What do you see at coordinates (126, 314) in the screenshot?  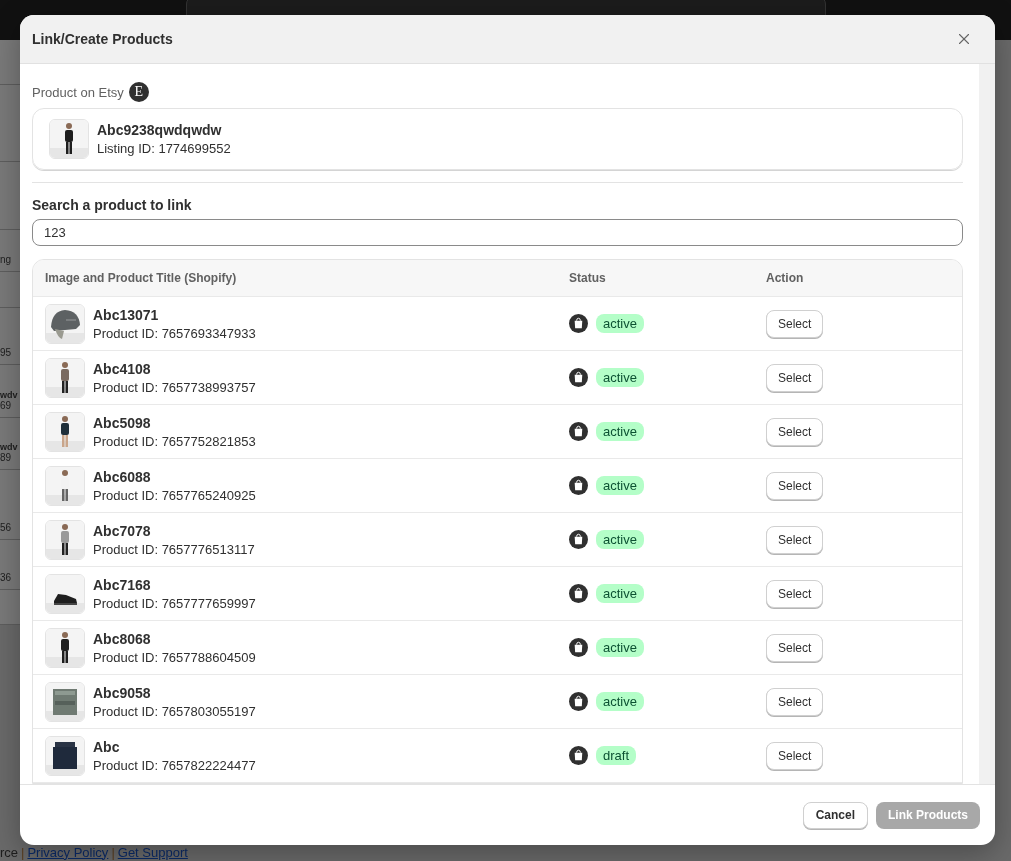 I see `product-title: Abc13071` at bounding box center [126, 314].